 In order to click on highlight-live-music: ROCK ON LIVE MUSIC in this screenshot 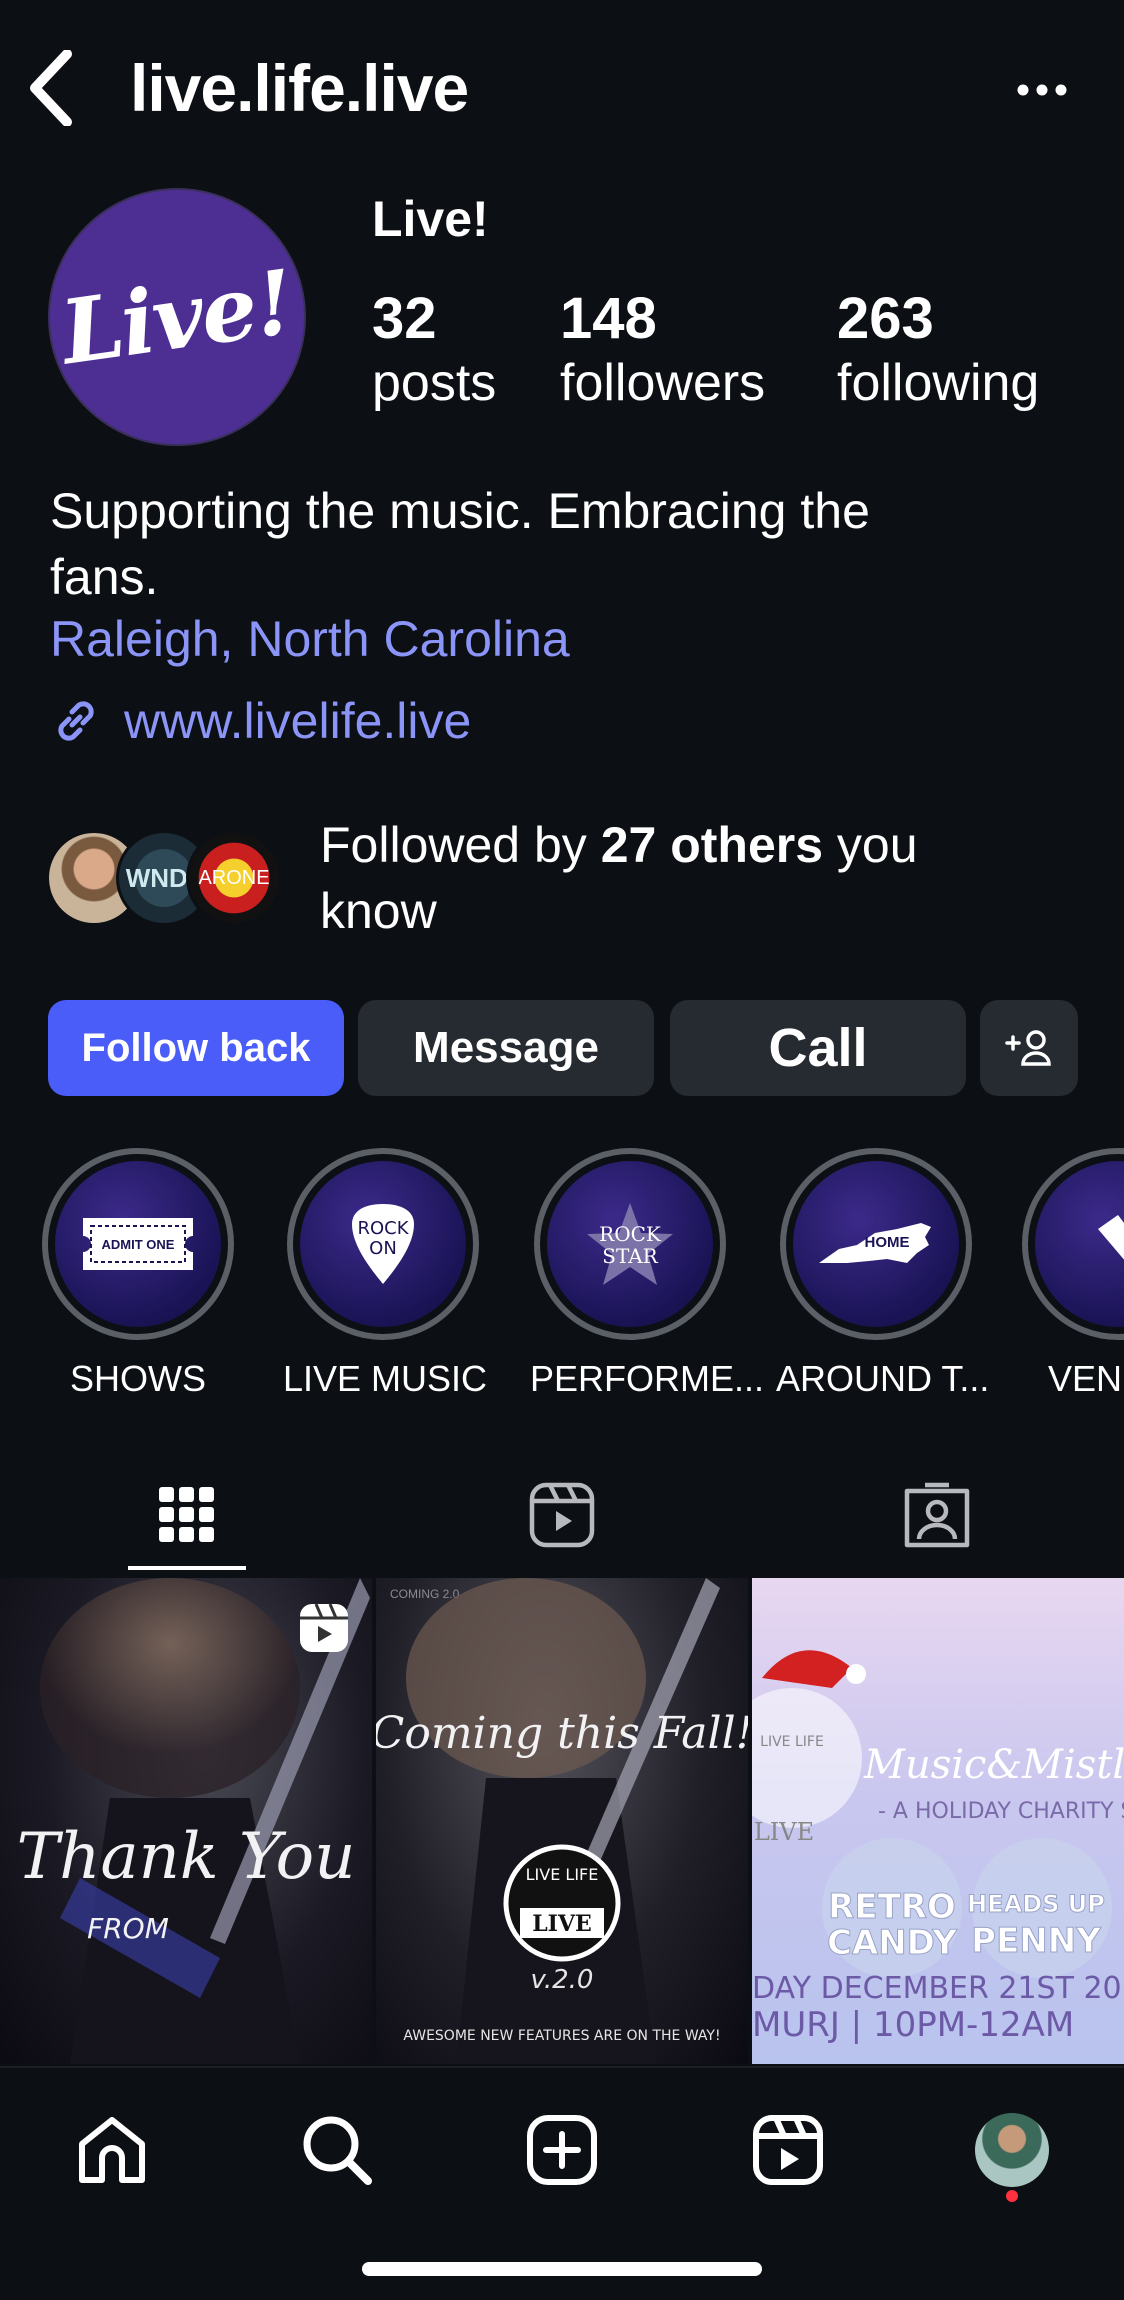, I will do `click(385, 1274)`.